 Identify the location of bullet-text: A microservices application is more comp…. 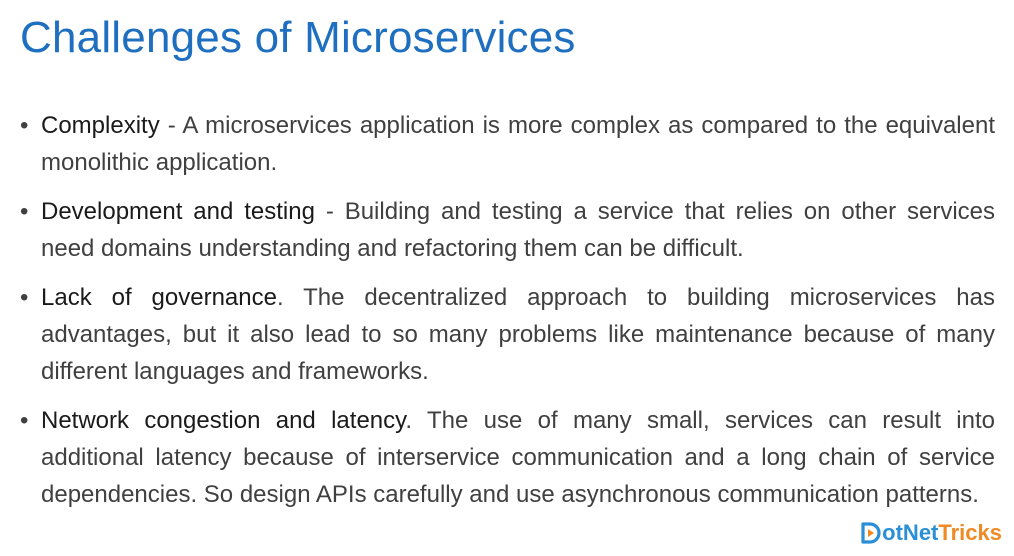
(518, 144).